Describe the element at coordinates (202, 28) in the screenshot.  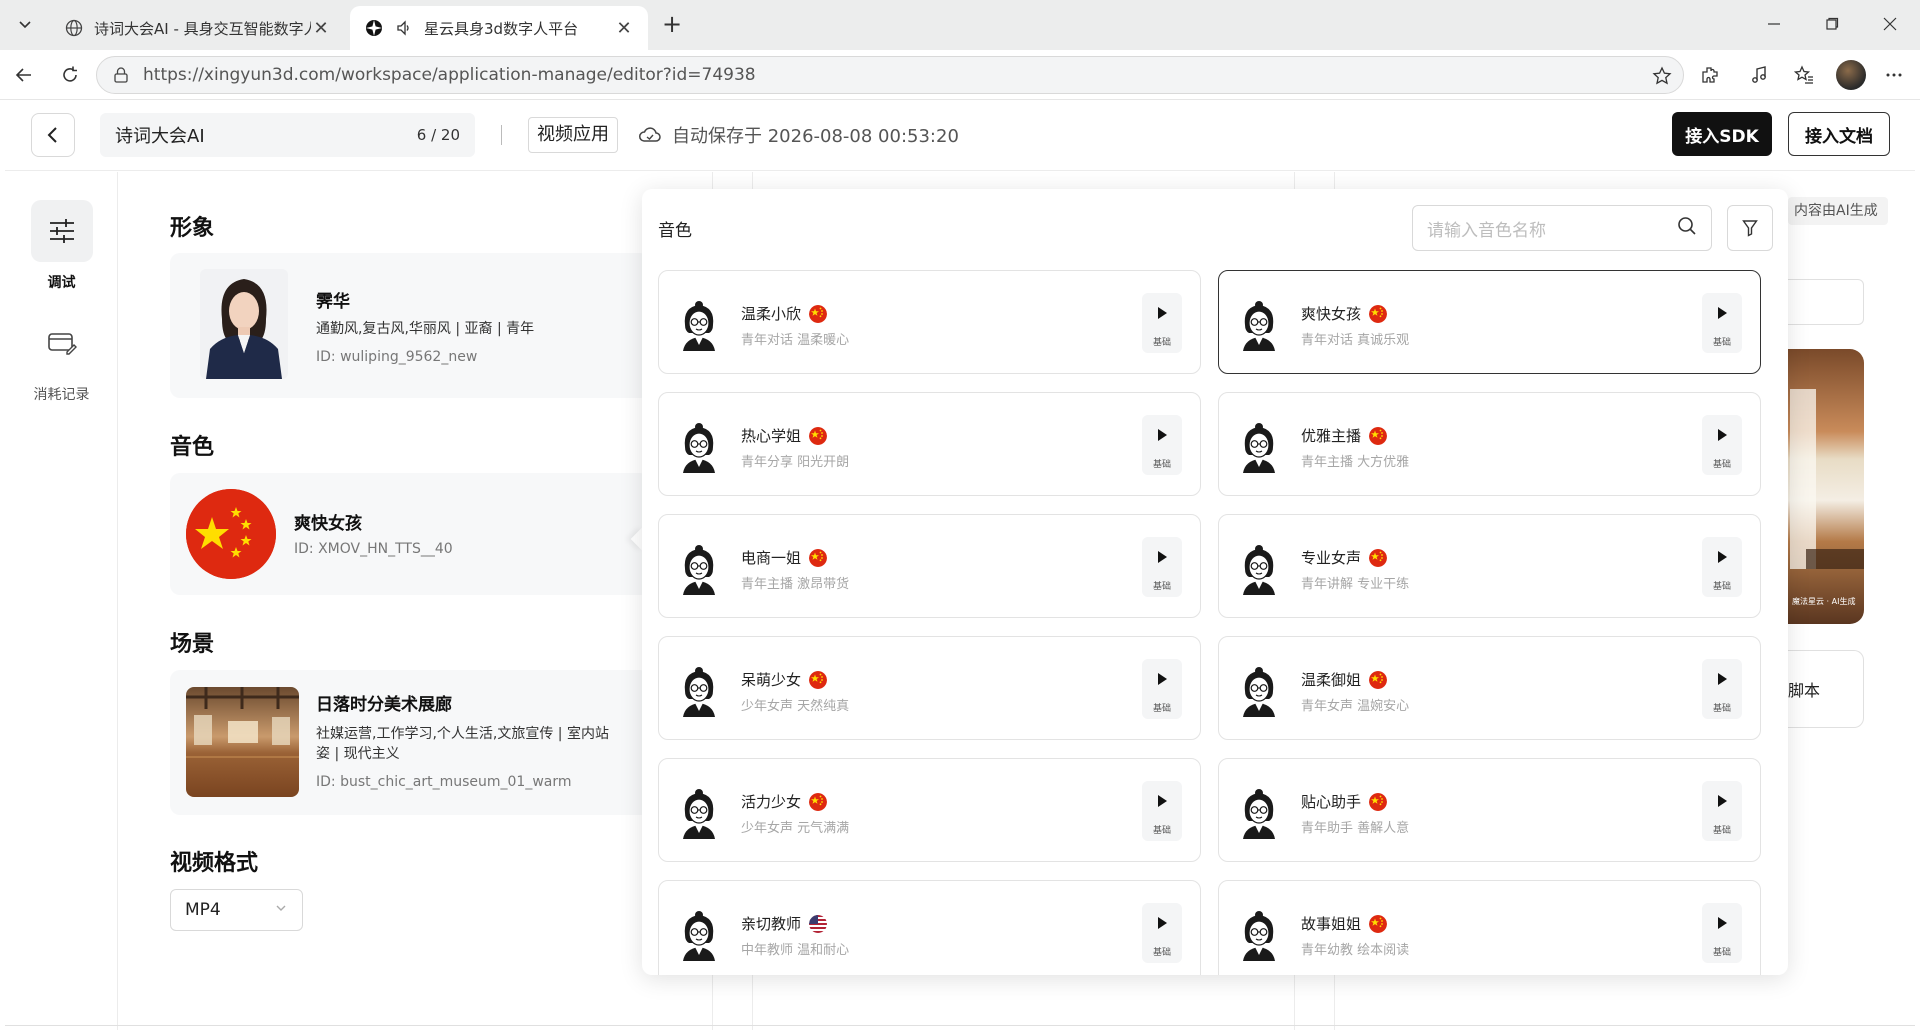
I see `tab-title: 诗词大会AI - 具身交互智能数字人` at that location.